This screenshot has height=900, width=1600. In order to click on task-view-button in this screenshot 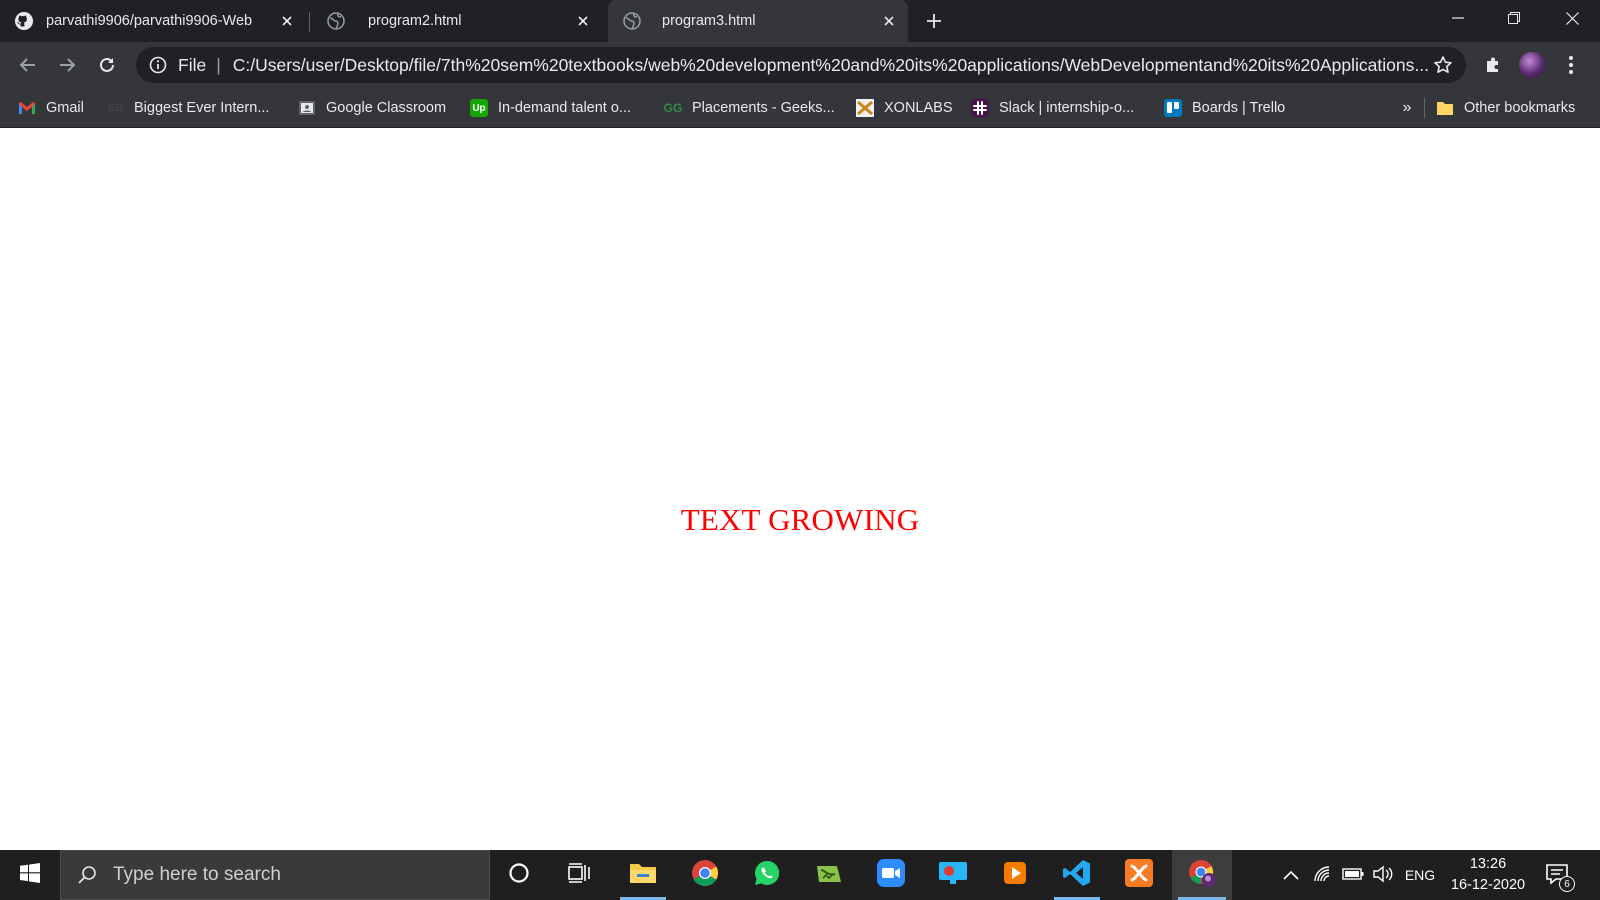, I will do `click(579, 875)`.